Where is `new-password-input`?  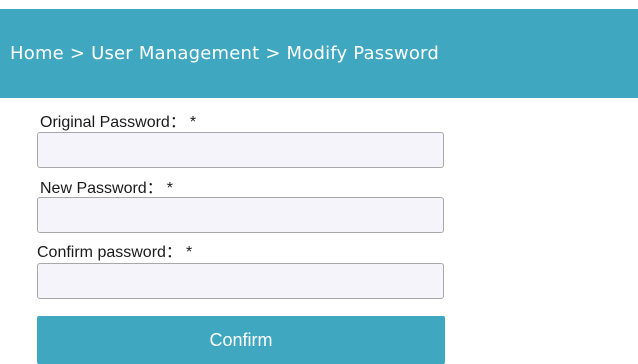
new-password-input is located at coordinates (240, 215).